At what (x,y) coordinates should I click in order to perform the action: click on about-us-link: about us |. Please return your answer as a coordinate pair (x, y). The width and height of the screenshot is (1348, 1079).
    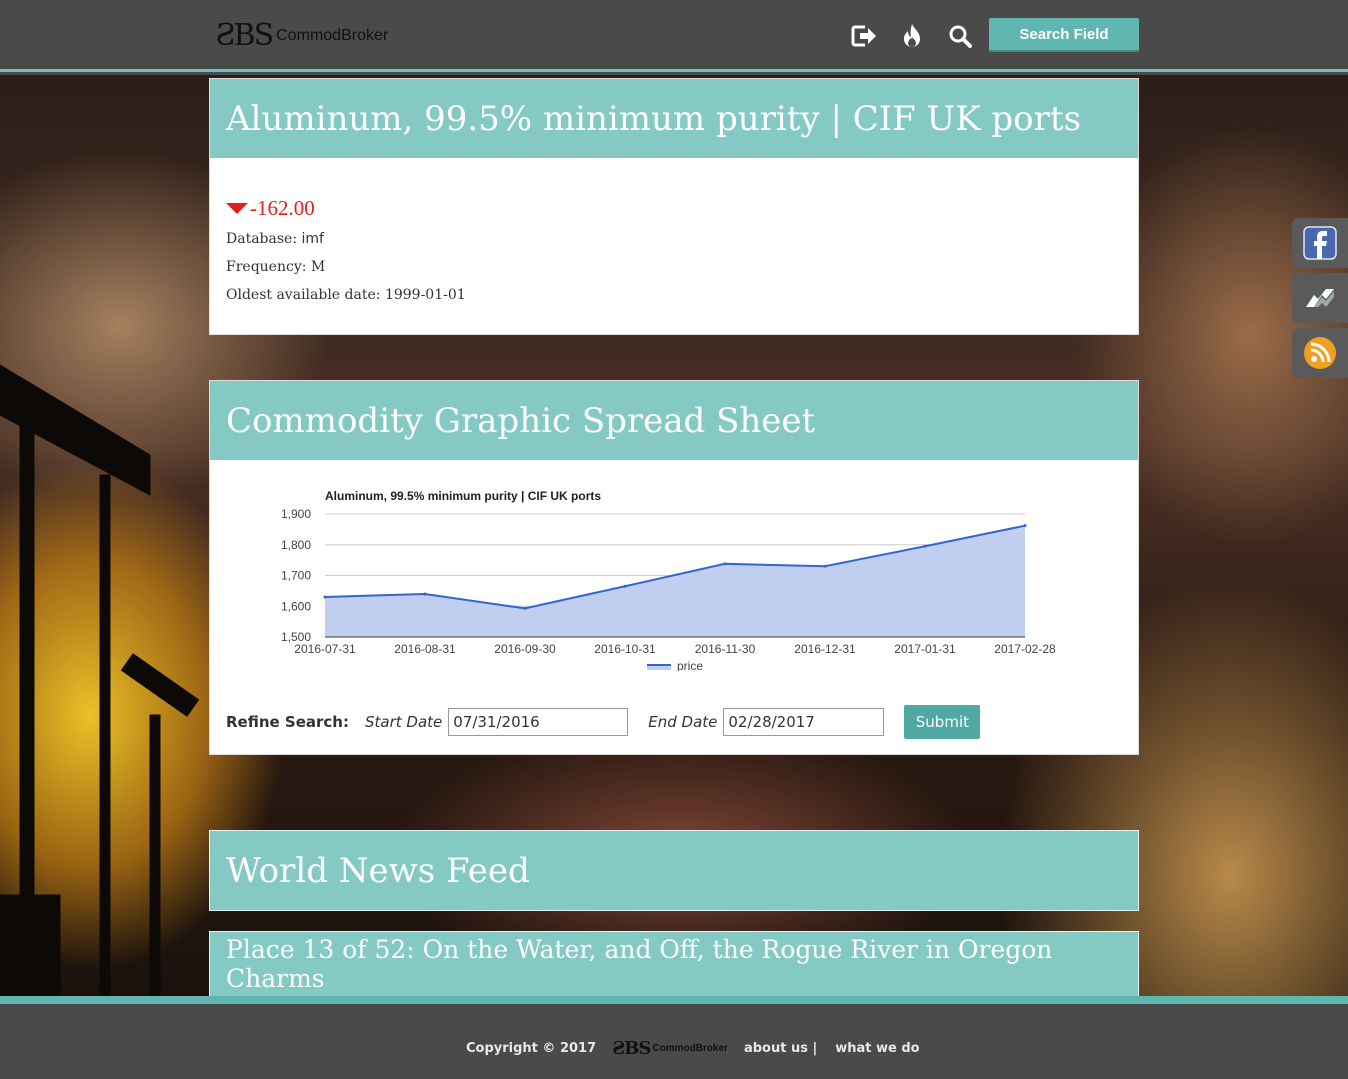
    Looking at the image, I should click on (780, 1048).